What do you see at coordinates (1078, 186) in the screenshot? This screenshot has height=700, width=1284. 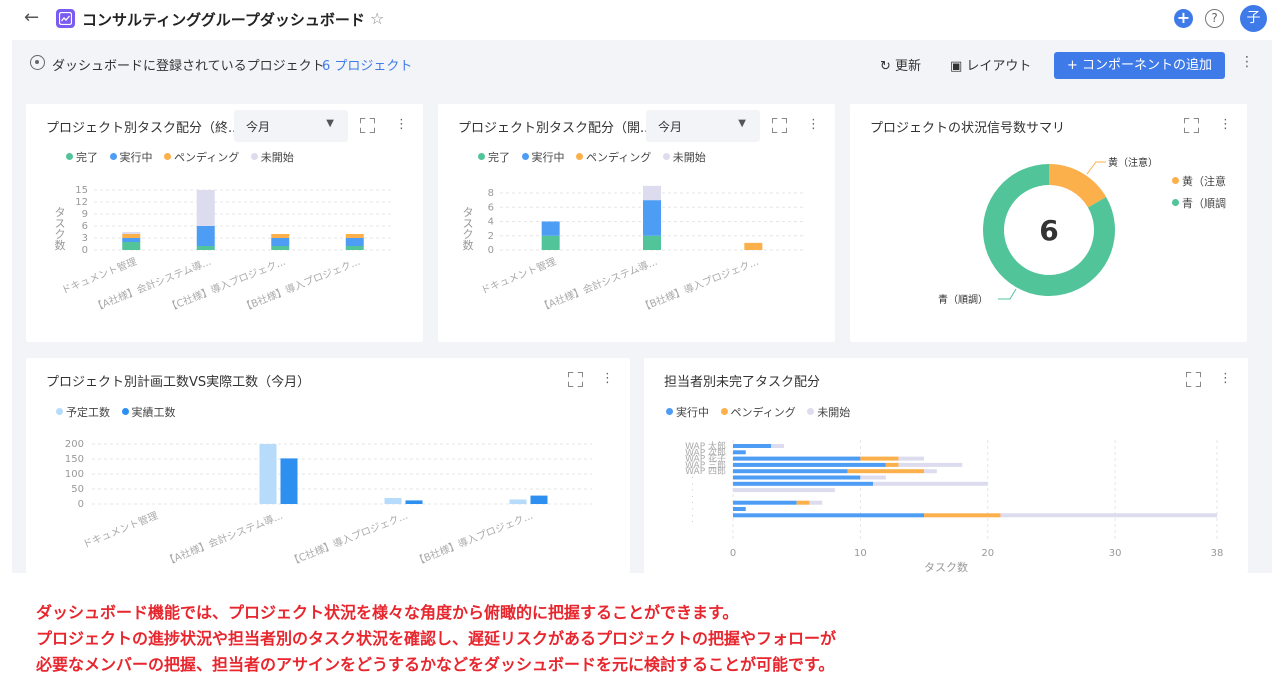 I see `donut-slice` at bounding box center [1078, 186].